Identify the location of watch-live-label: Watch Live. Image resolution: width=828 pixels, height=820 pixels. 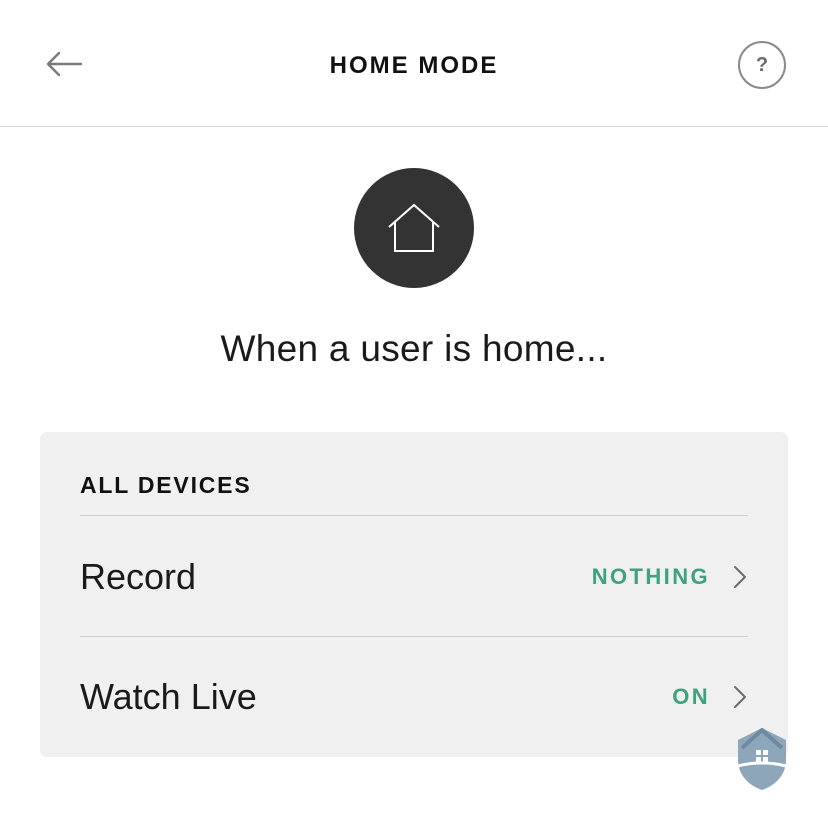
(168, 696).